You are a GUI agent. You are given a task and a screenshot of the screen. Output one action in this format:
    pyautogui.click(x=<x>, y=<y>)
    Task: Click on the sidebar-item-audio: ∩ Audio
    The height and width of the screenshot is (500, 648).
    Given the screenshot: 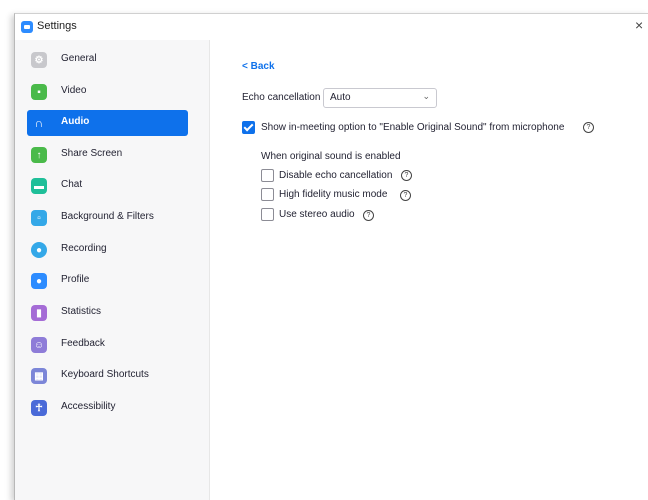 What is the action you would take?
    pyautogui.click(x=107, y=123)
    